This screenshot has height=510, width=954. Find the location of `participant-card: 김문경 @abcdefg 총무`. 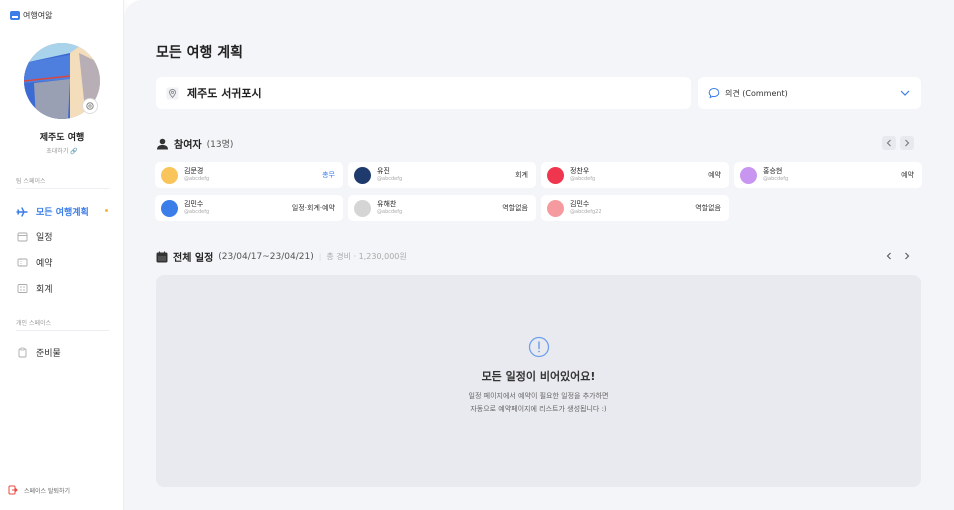

participant-card: 김문경 @abcdefg 총무 is located at coordinates (249, 175).